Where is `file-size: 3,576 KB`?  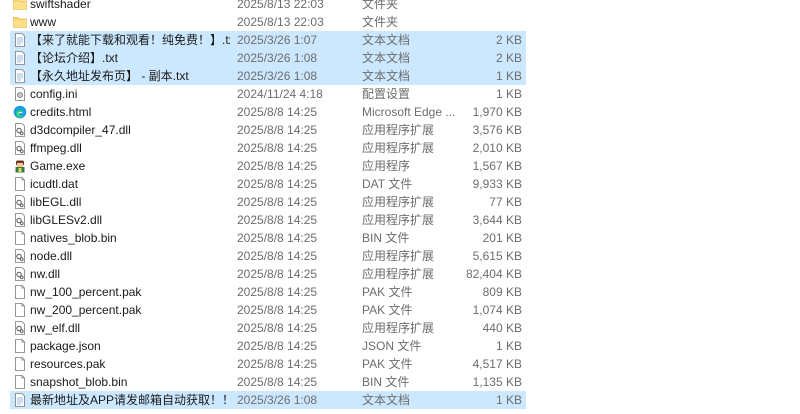
file-size: 3,576 KB is located at coordinates (497, 130).